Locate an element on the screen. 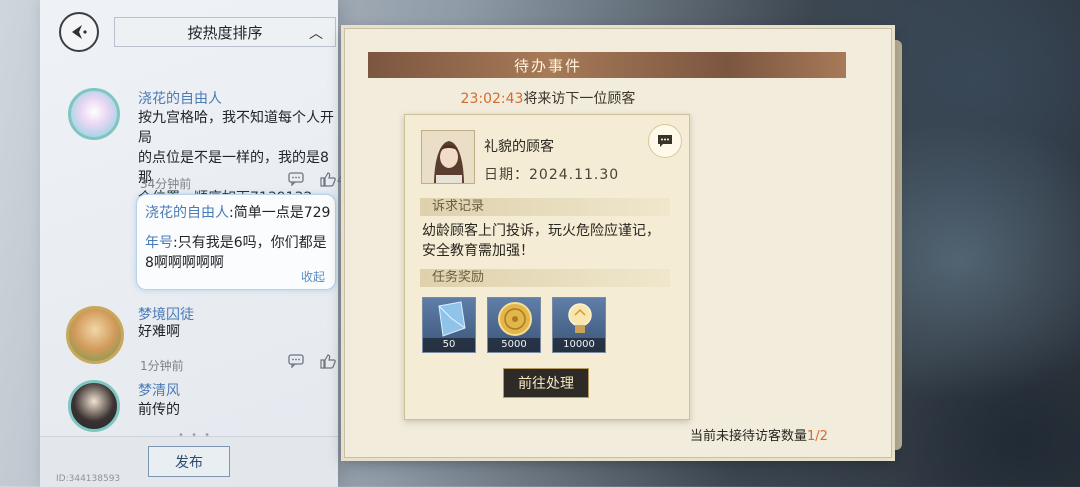 Image resolution: width=1080 pixels, height=487 pixels. like-button: 4 is located at coordinates (332, 179).